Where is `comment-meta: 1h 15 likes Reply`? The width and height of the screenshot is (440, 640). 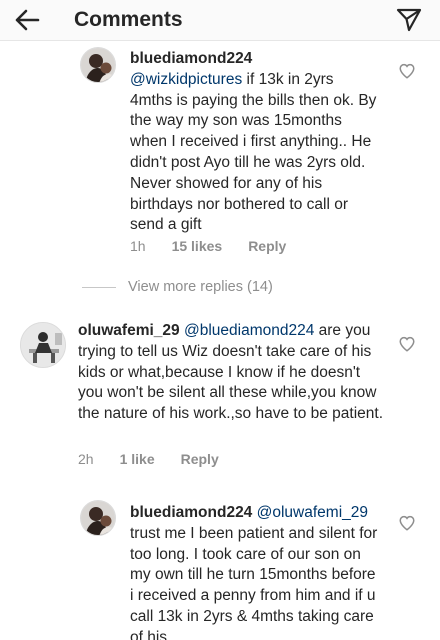 comment-meta: 1h 15 likes Reply is located at coordinates (208, 246).